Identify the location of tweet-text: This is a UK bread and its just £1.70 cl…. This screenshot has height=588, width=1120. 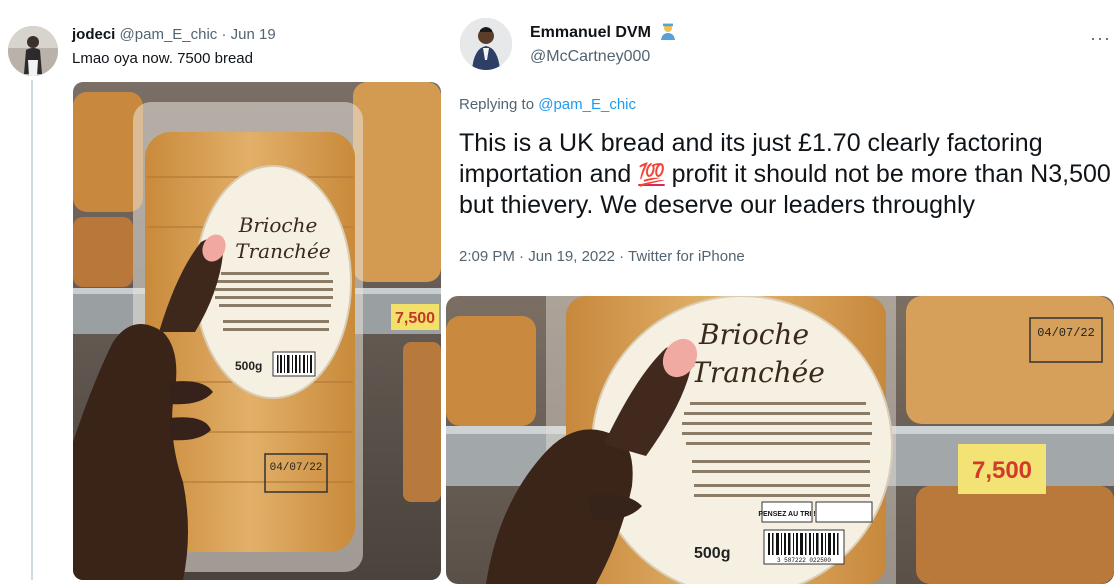
(785, 174).